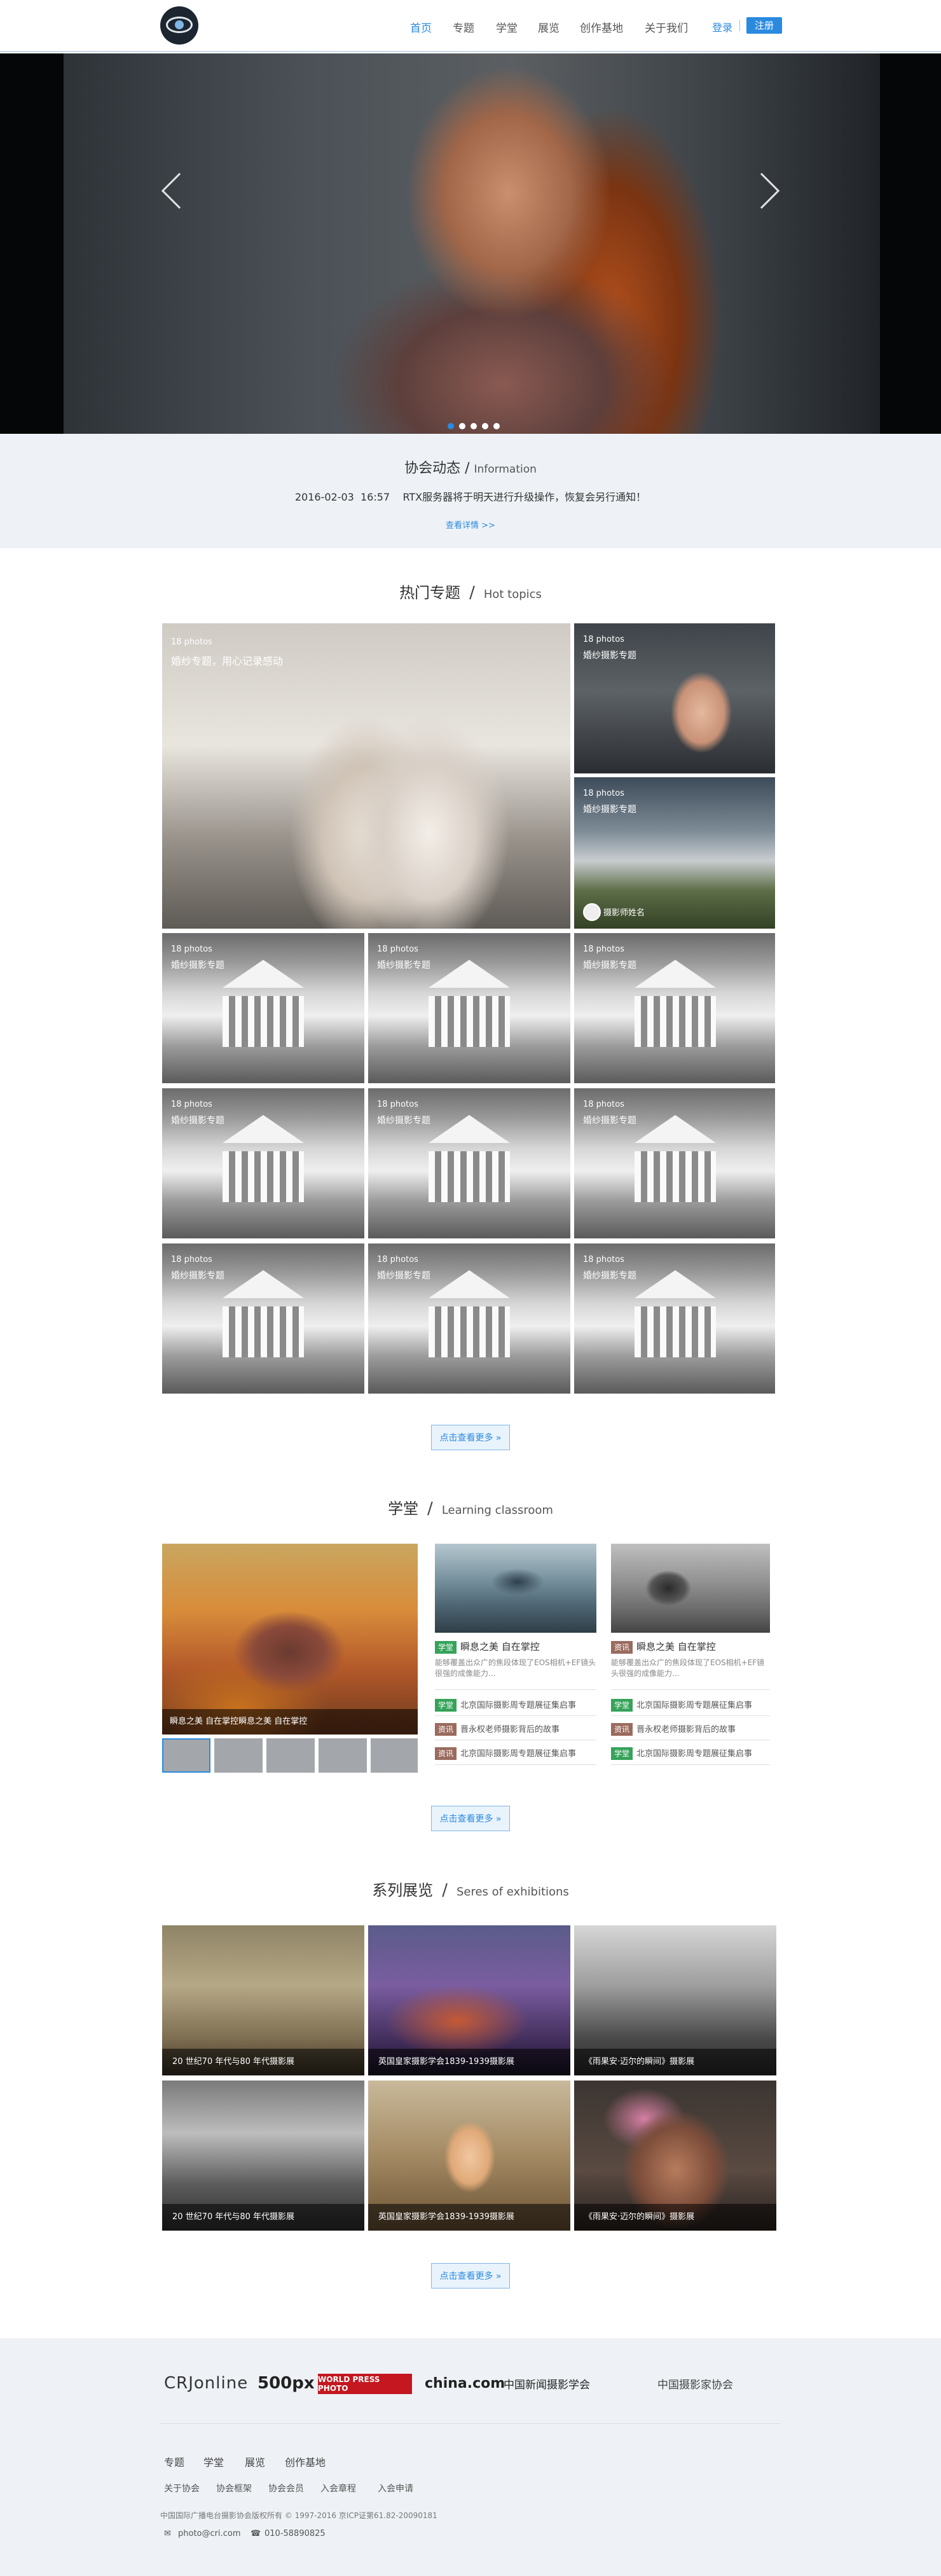 The height and width of the screenshot is (2576, 941). I want to click on classroom-feature-image: 瞬息之美 自在掌控瞬息之美 自在掌控, so click(290, 1639).